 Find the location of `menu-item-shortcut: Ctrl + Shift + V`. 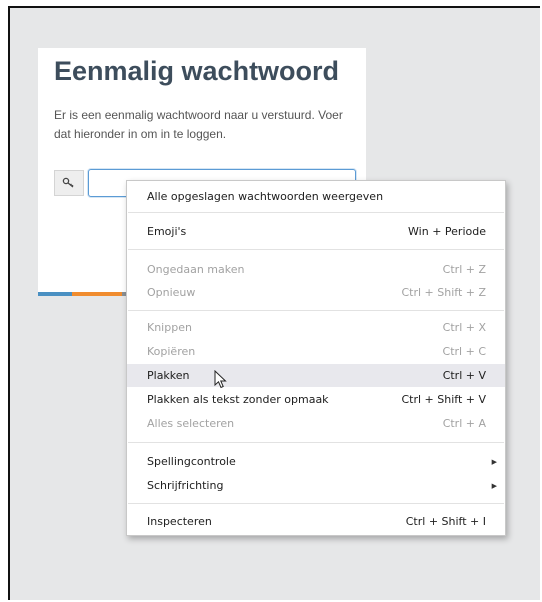

menu-item-shortcut: Ctrl + Shift + V is located at coordinates (443, 399).